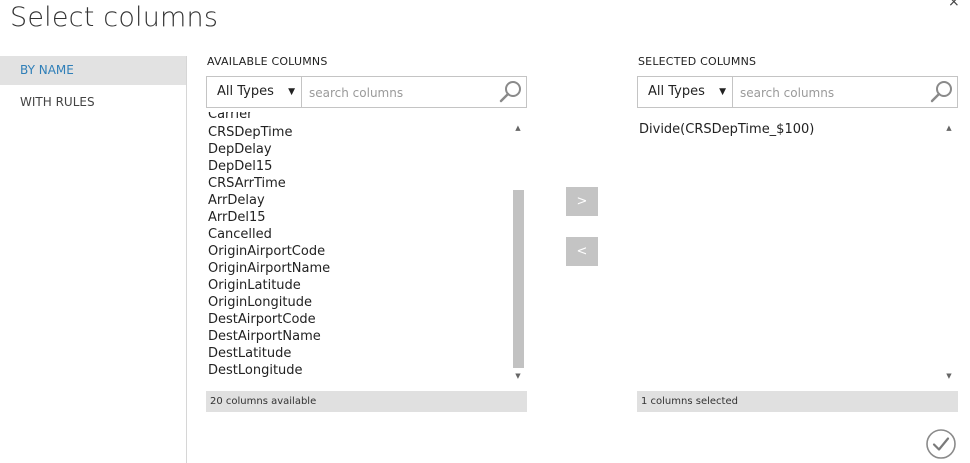 Image resolution: width=970 pixels, height=463 pixels. I want to click on selected-scrollbar: ▲ ▼, so click(949, 253).